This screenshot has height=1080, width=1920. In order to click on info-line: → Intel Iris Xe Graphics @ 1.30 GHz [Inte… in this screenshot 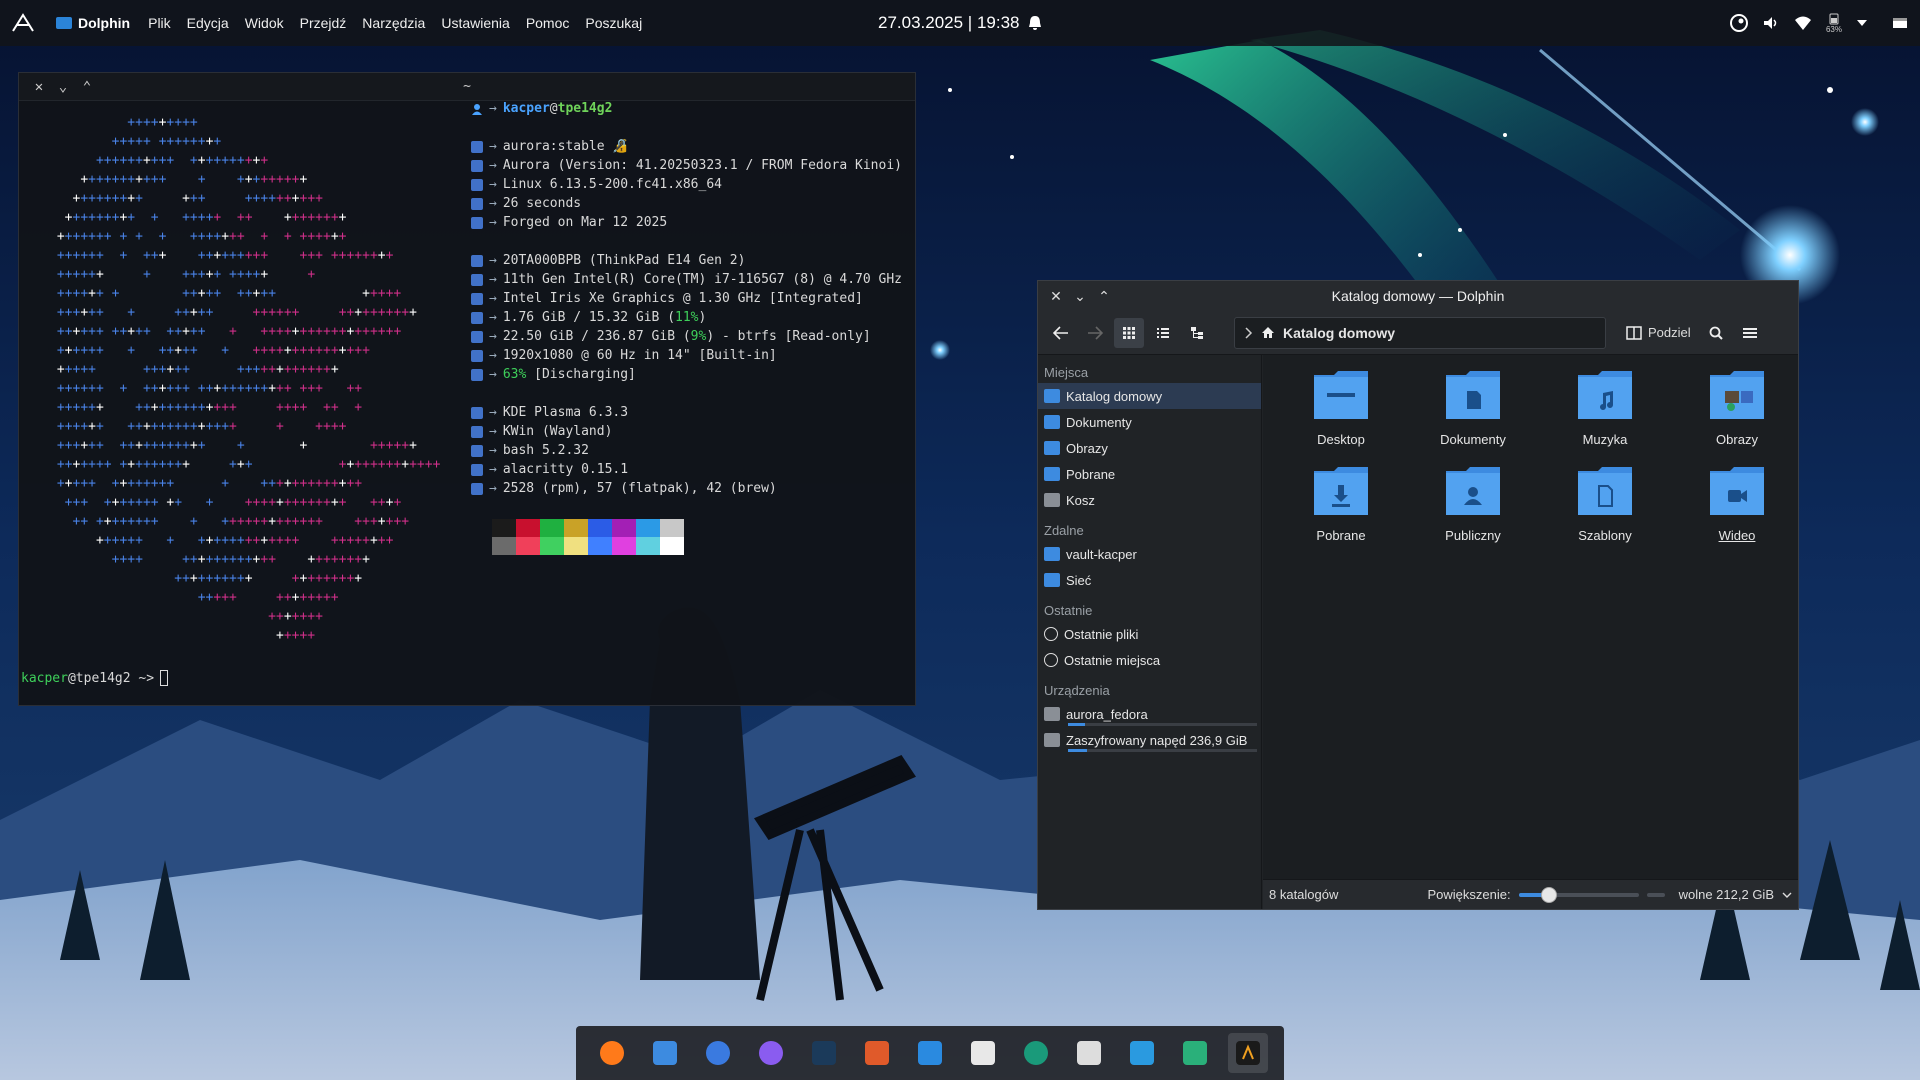, I will do `click(693, 298)`.